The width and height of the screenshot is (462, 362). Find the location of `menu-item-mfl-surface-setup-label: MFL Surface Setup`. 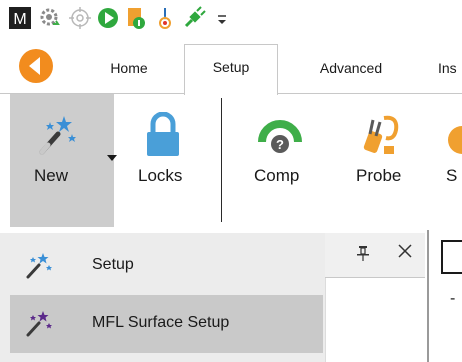

menu-item-mfl-surface-setup-label: MFL Surface Setup is located at coordinates (161, 322).